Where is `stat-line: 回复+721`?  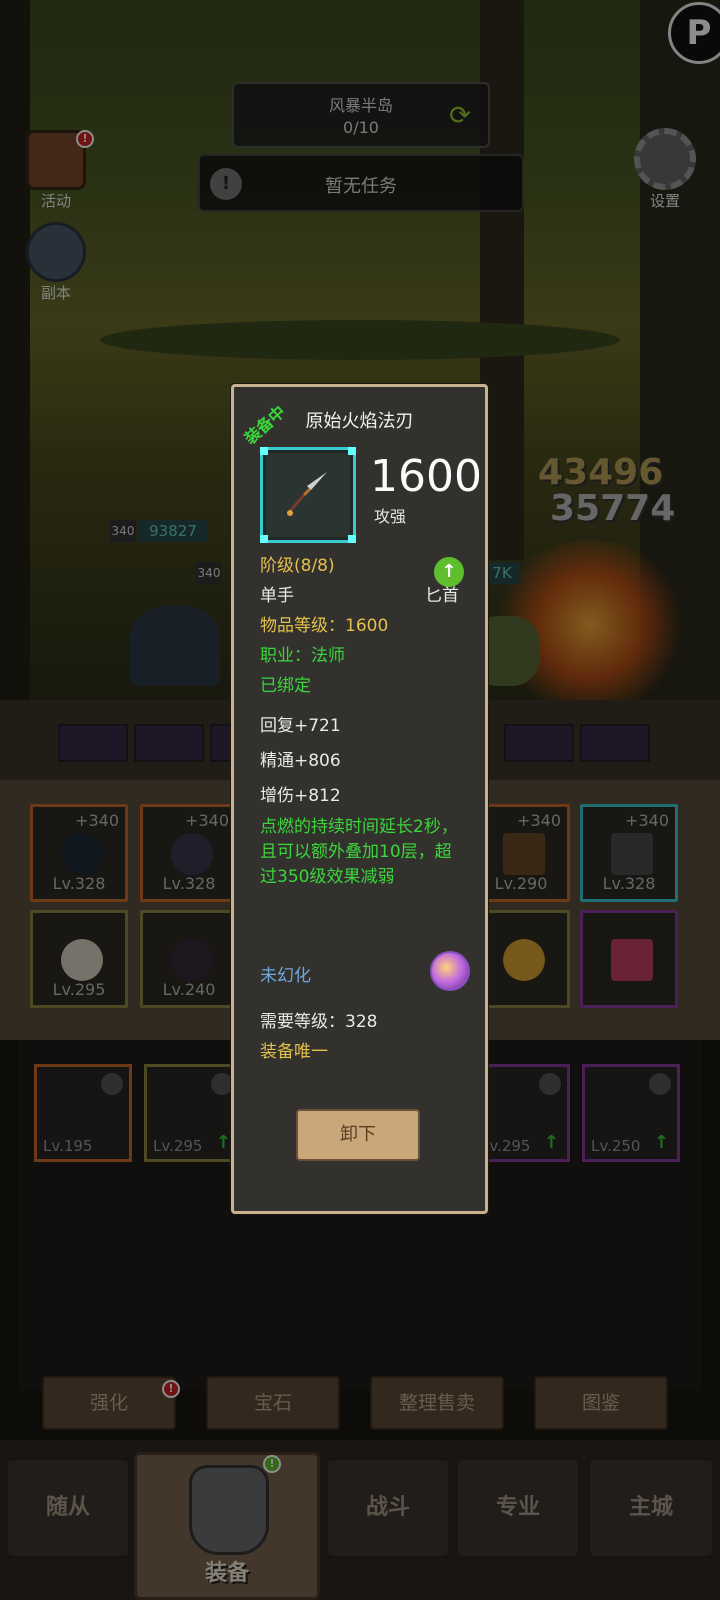
stat-line: 回复+721 is located at coordinates (300, 726).